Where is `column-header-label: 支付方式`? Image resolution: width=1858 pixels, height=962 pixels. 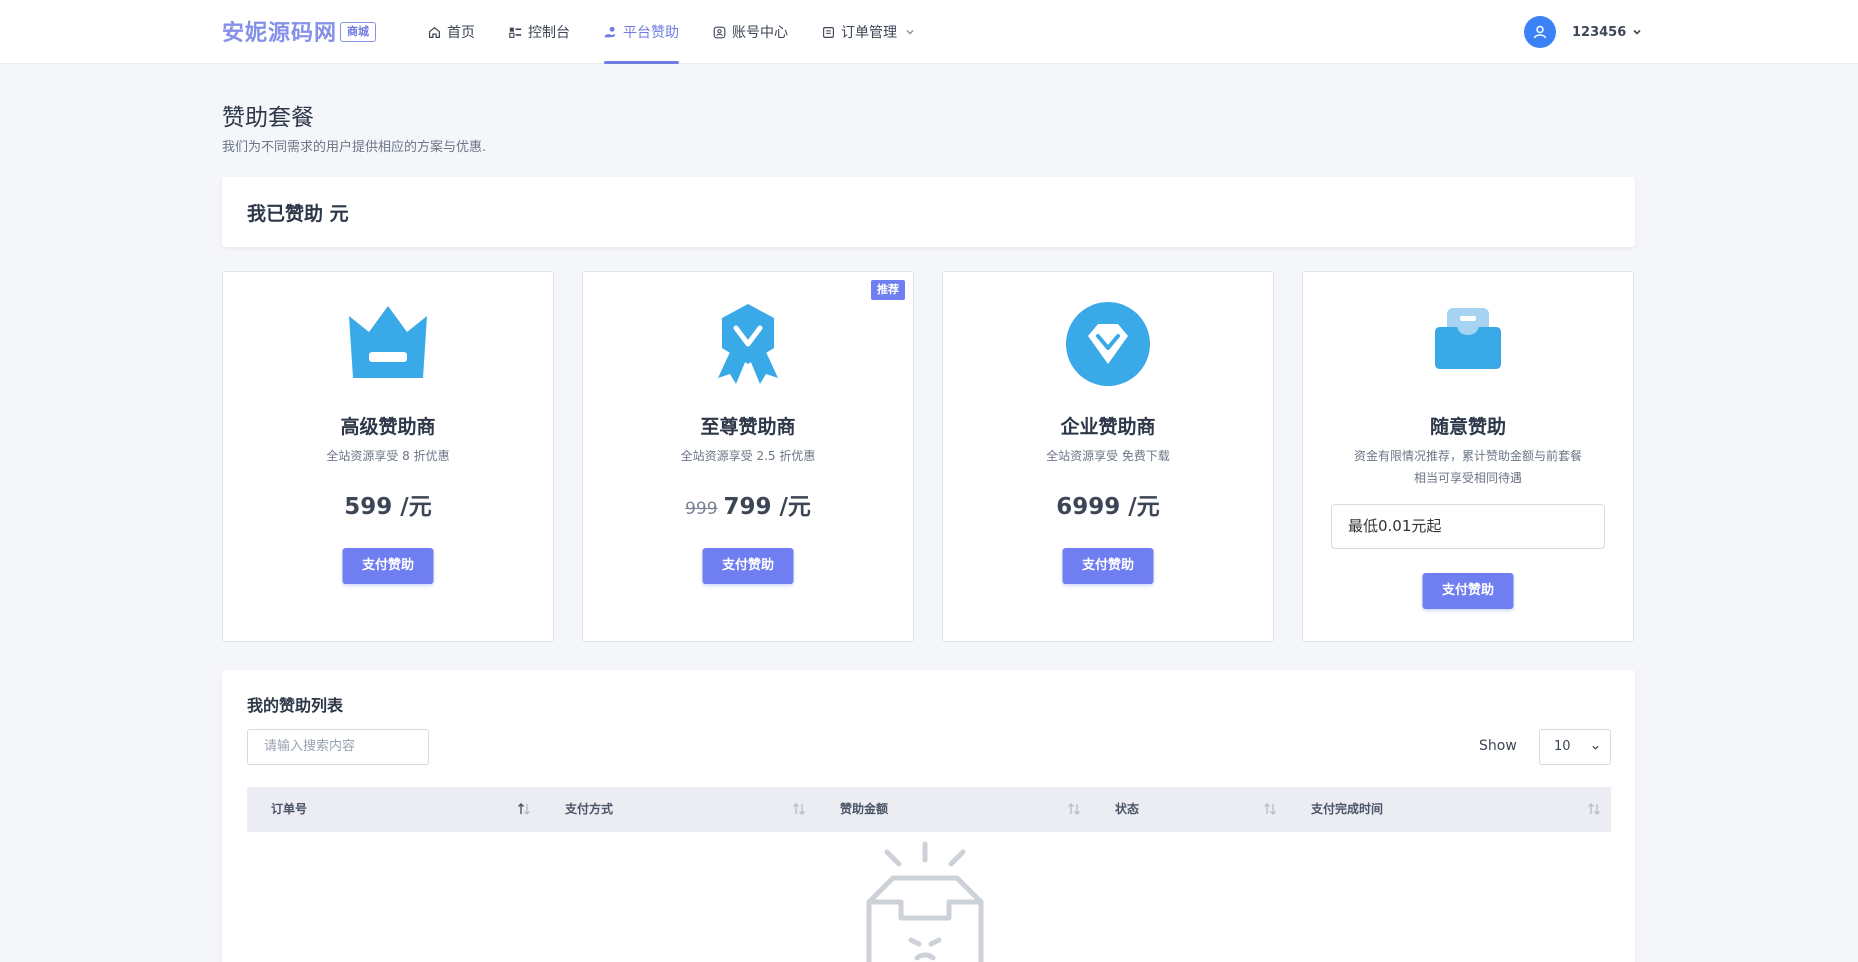 column-header-label: 支付方式 is located at coordinates (589, 809).